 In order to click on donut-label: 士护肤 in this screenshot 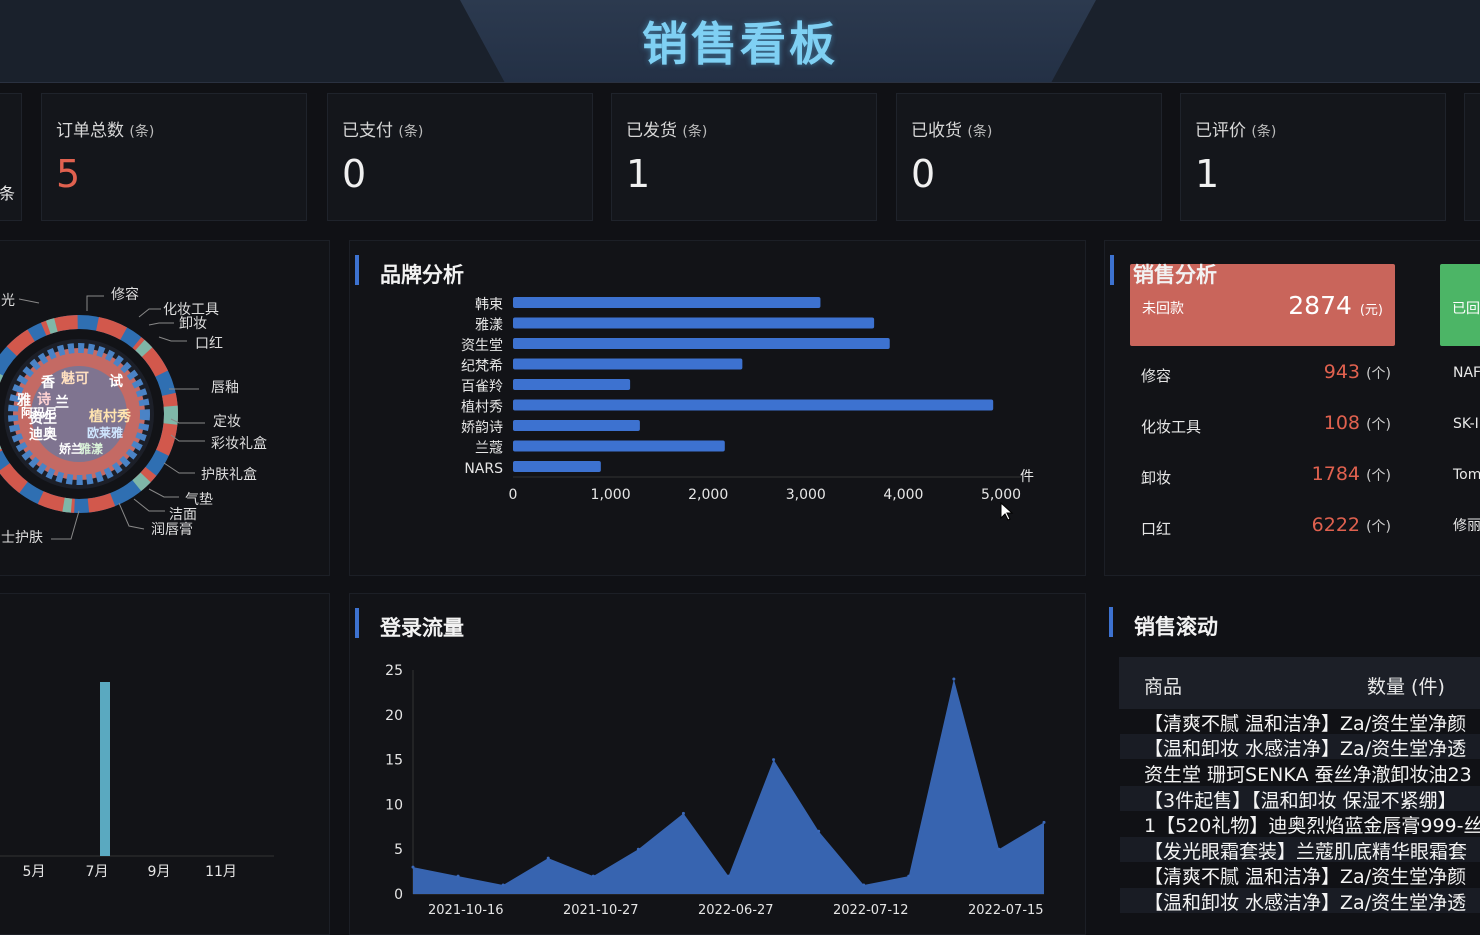, I will do `click(22, 538)`.